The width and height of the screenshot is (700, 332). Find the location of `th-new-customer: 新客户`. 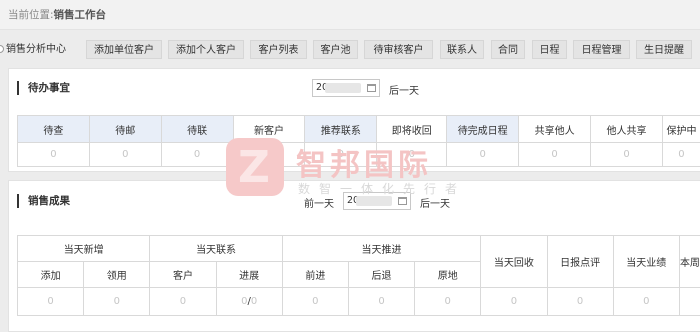

th-new-customer: 新客户 is located at coordinates (269, 129).